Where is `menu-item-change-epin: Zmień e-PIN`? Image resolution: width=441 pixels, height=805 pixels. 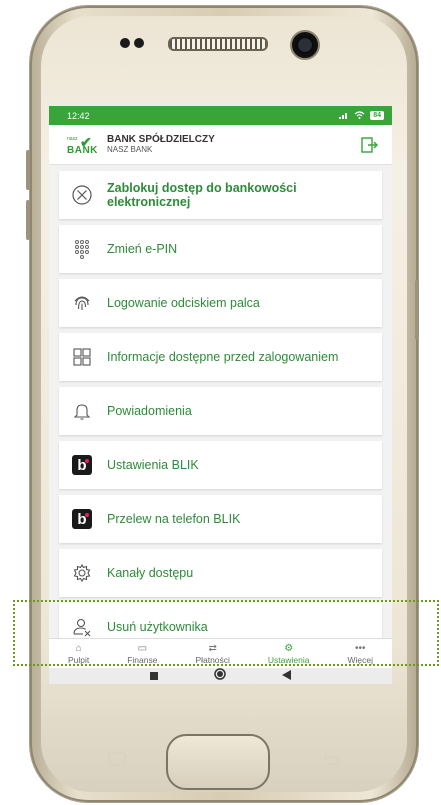 menu-item-change-epin: Zmień e-PIN is located at coordinates (220, 249).